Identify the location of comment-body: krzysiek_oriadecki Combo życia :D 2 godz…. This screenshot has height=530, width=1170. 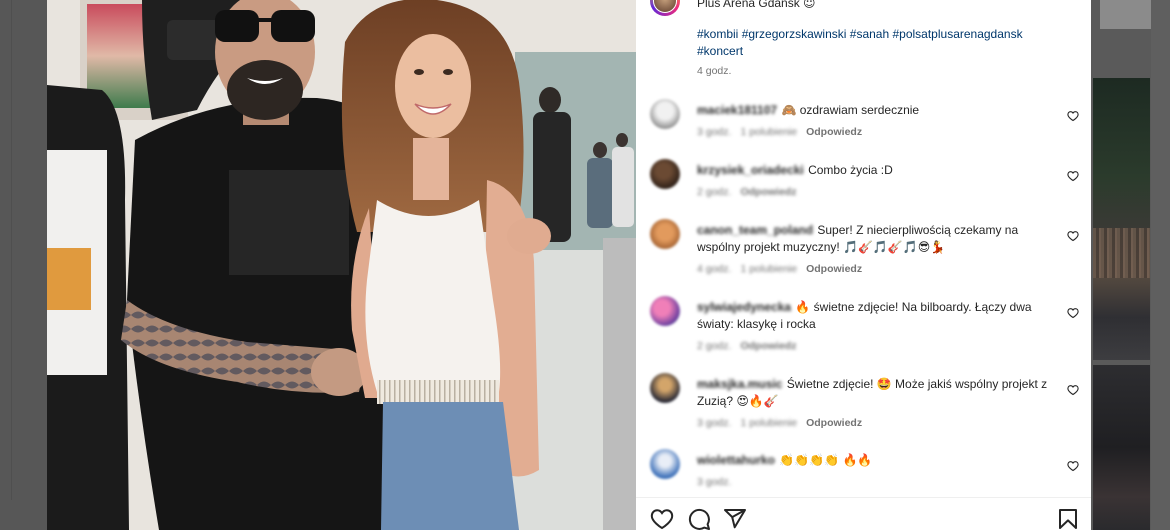
(878, 180).